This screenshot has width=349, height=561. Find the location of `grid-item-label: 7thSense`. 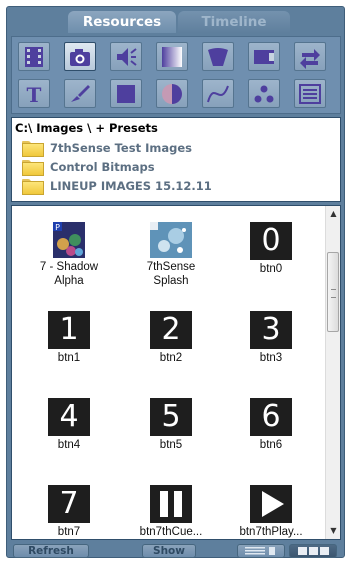

grid-item-label: 7thSense is located at coordinates (171, 267).